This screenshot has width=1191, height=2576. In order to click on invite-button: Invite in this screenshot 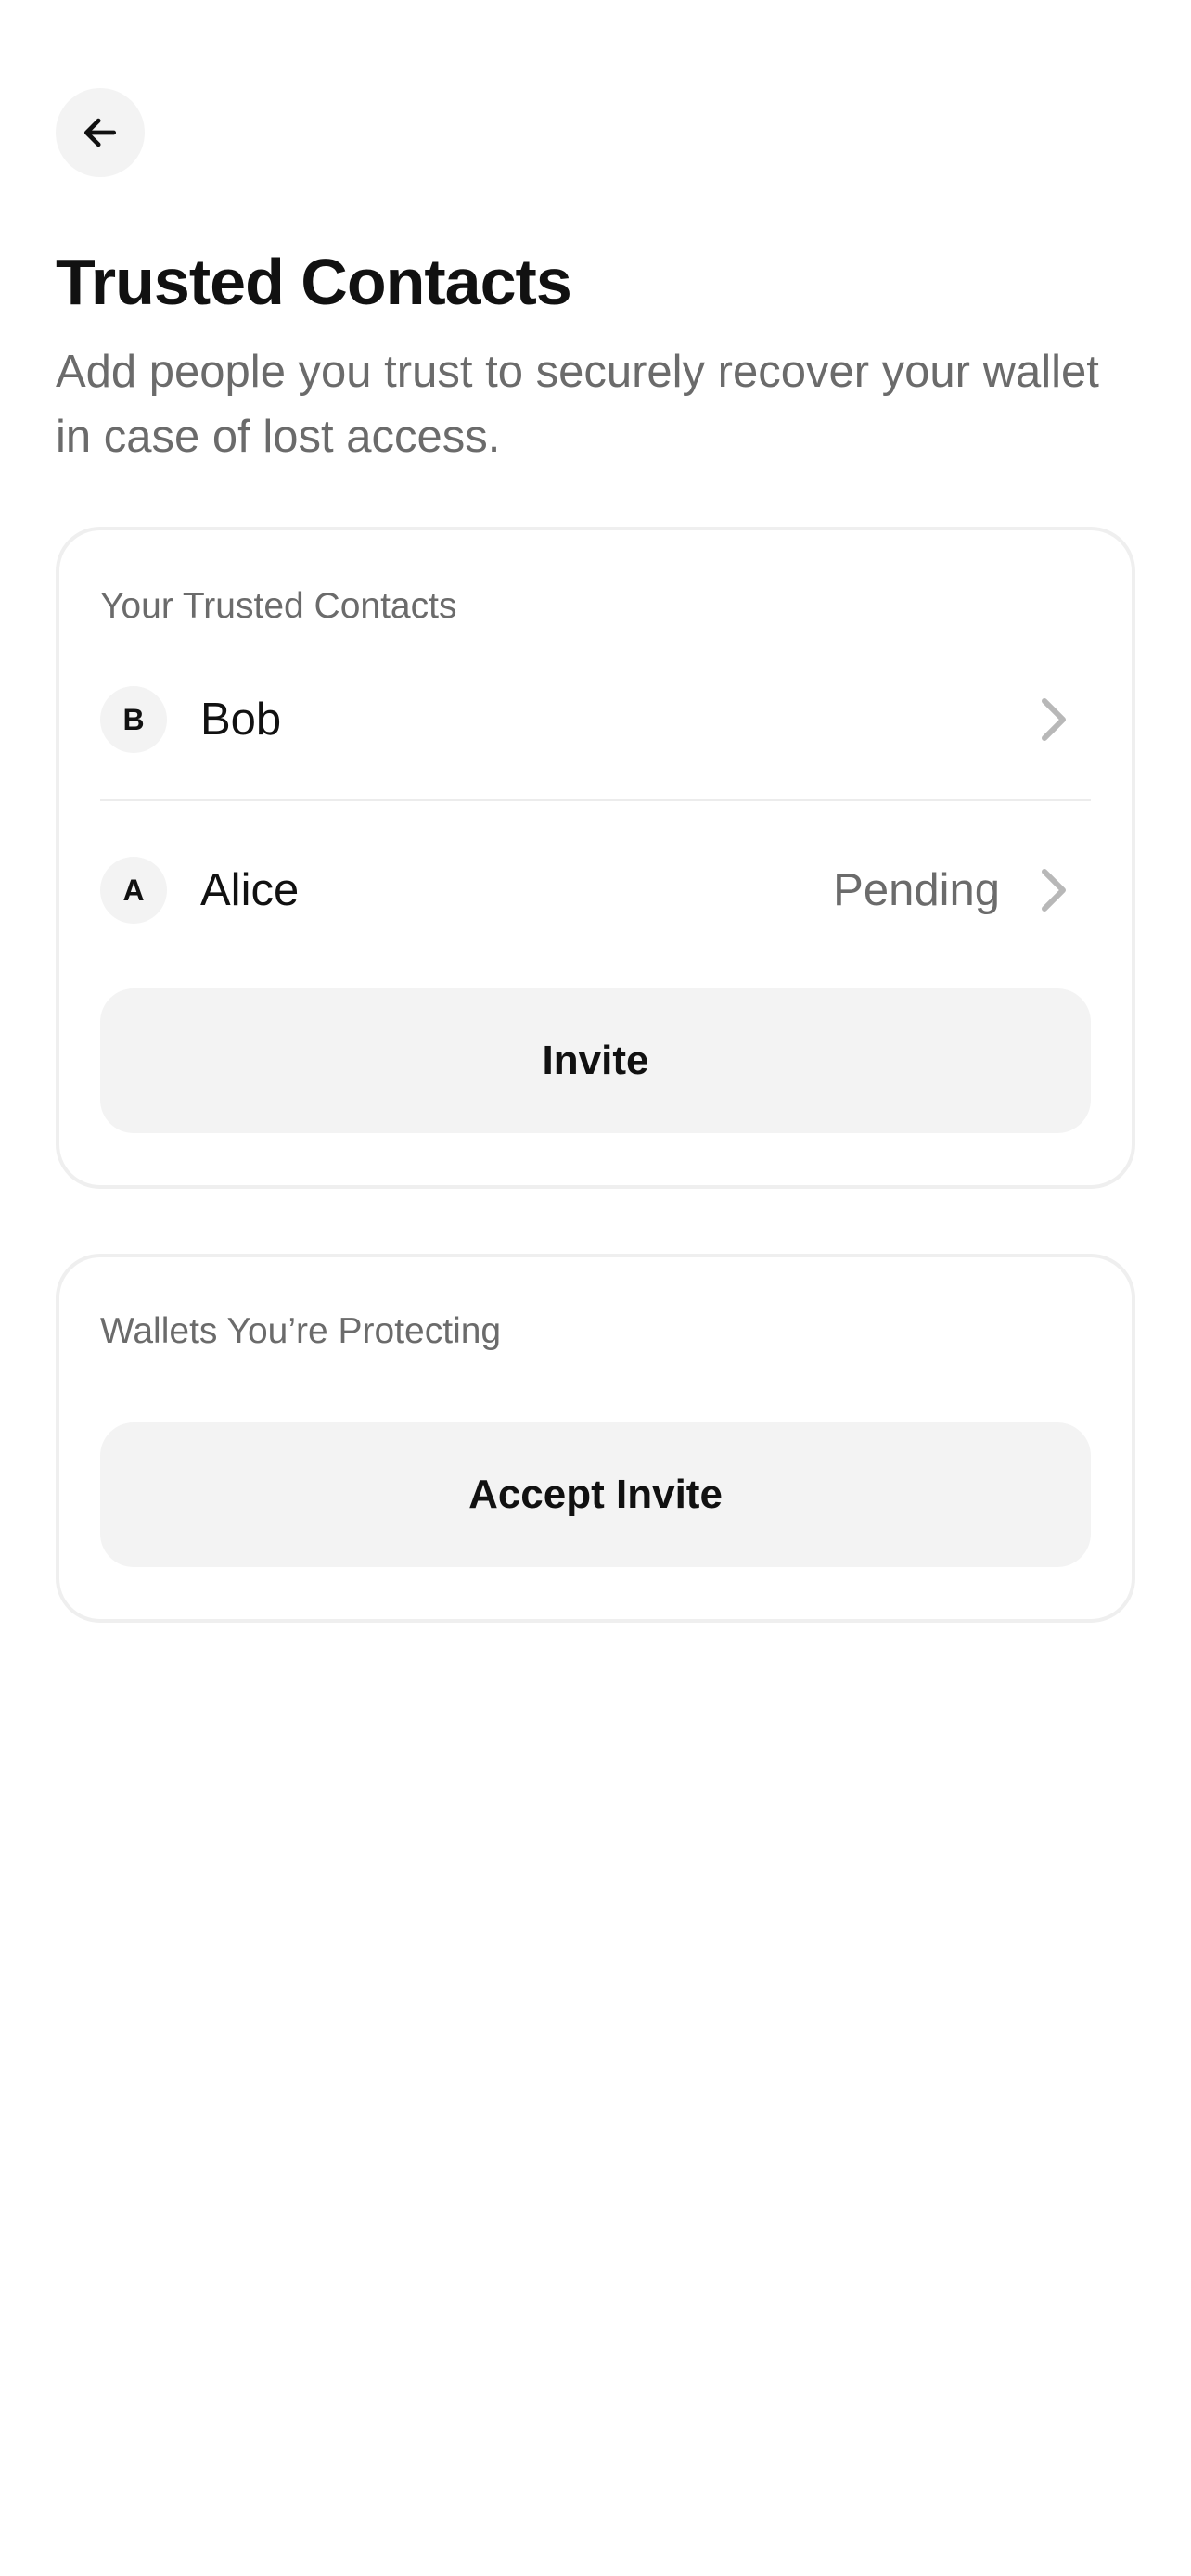, I will do `click(595, 1060)`.